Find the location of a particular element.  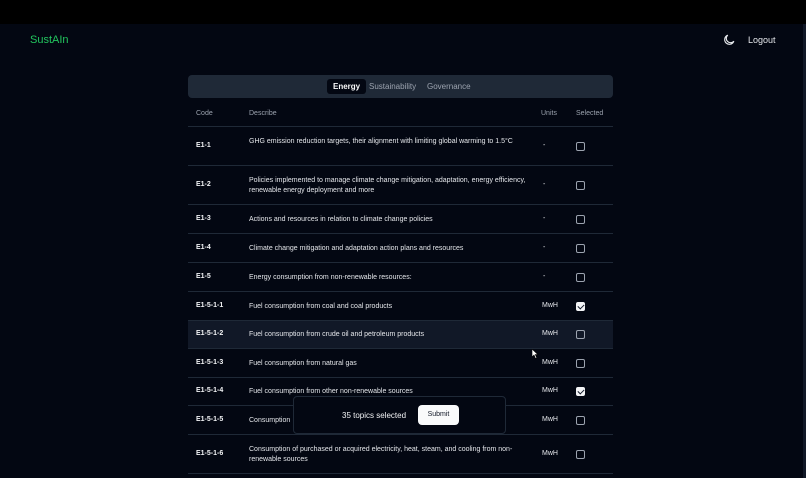

row-code: E1-5-1-1 is located at coordinates (210, 305).